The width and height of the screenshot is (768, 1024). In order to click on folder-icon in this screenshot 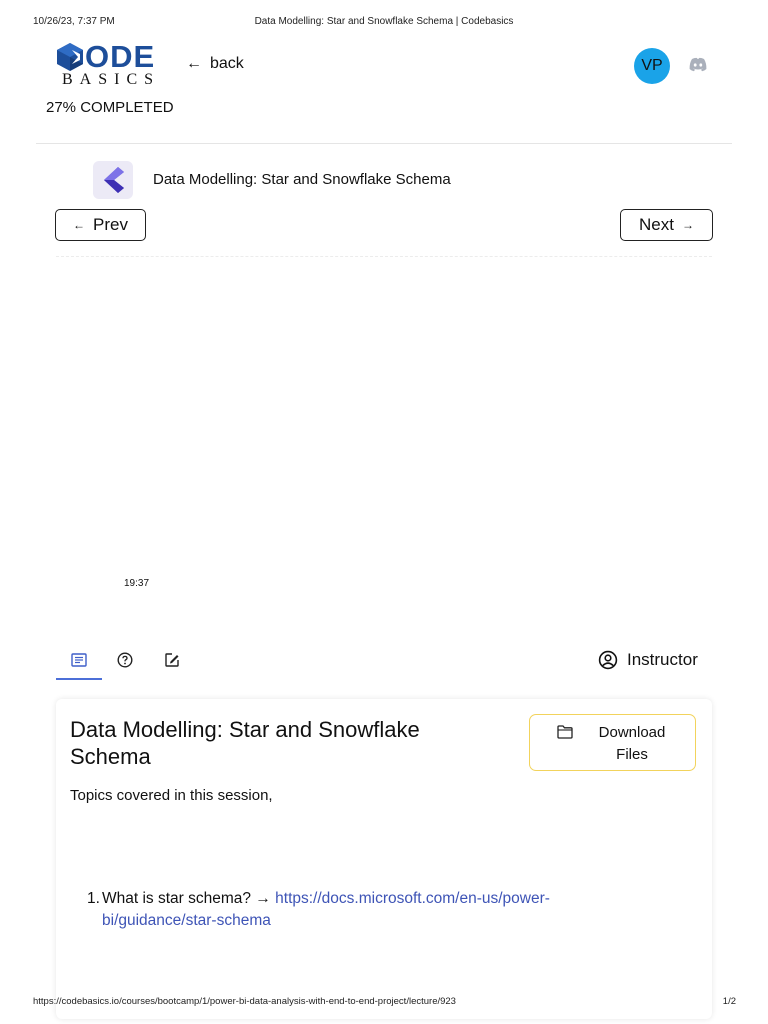, I will do `click(565, 732)`.